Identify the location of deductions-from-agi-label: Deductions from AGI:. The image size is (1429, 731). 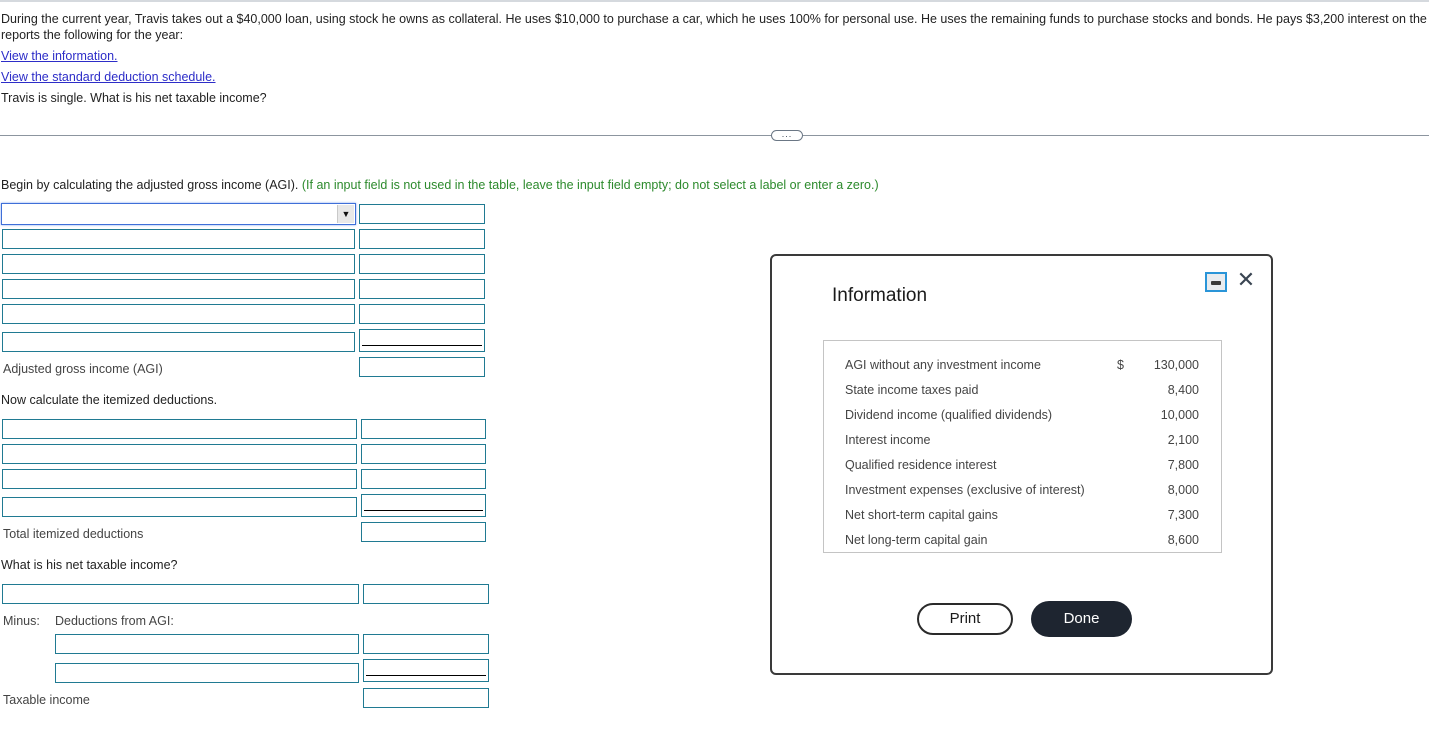
(114, 621).